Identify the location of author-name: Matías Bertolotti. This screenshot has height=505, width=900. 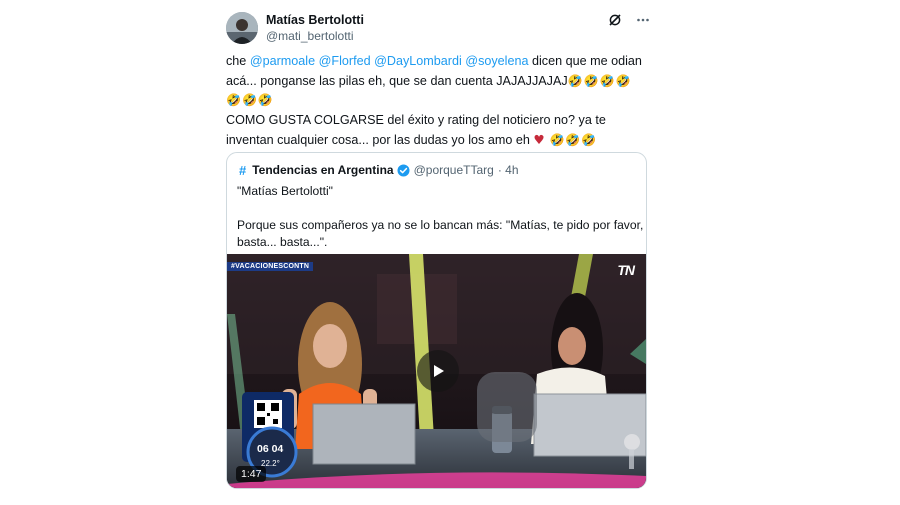
(315, 20).